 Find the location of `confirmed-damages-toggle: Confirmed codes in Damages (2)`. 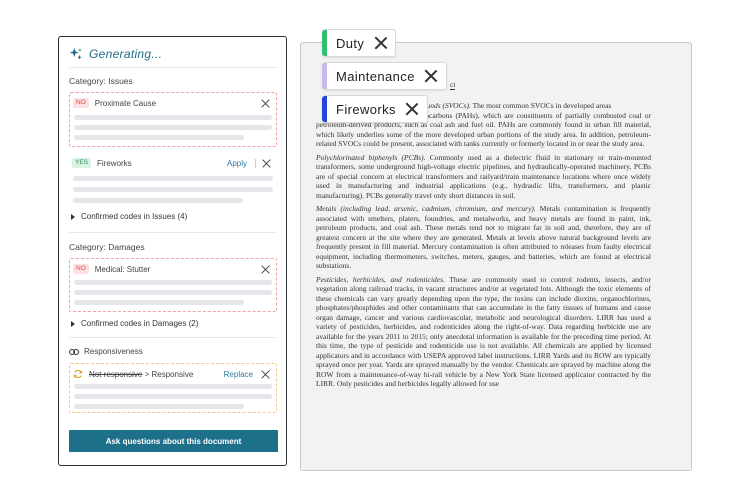

confirmed-damages-toggle: Confirmed codes in Damages (2) is located at coordinates (134, 323).